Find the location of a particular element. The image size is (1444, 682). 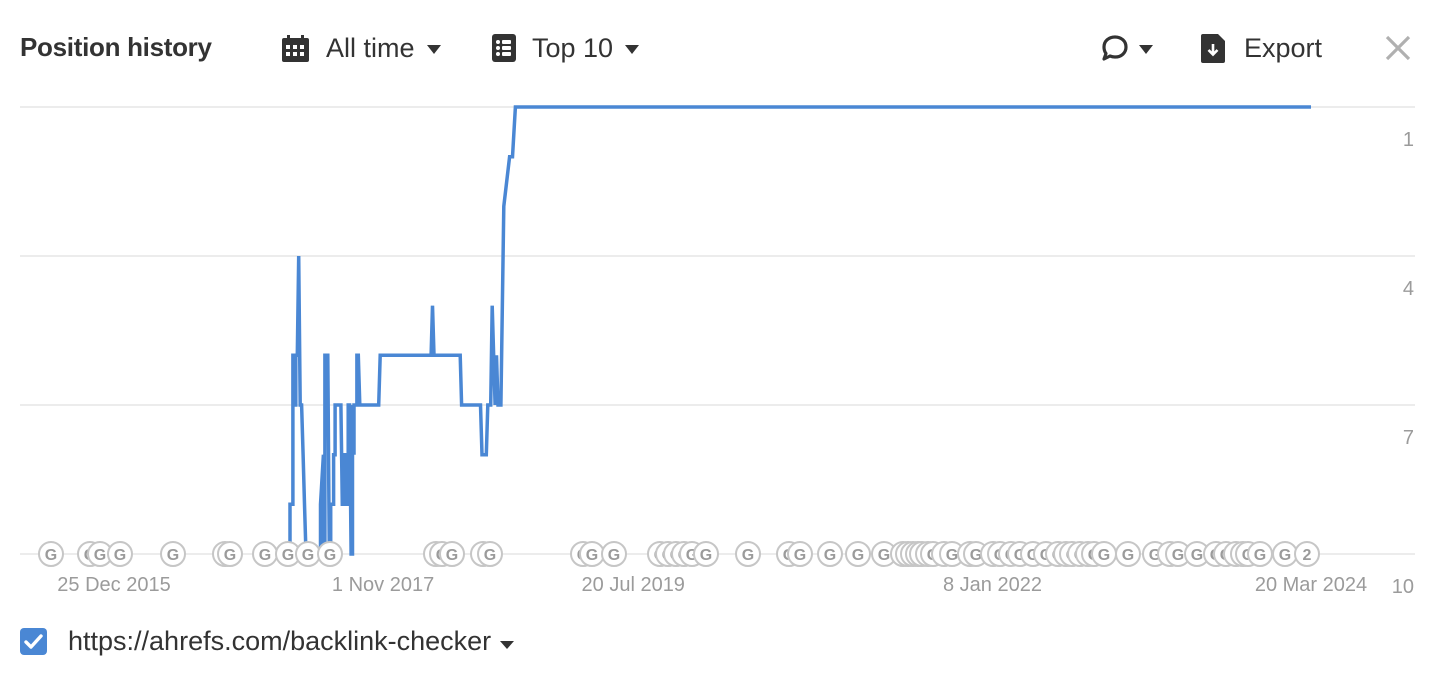

export-button: Export is located at coordinates (1261, 48).